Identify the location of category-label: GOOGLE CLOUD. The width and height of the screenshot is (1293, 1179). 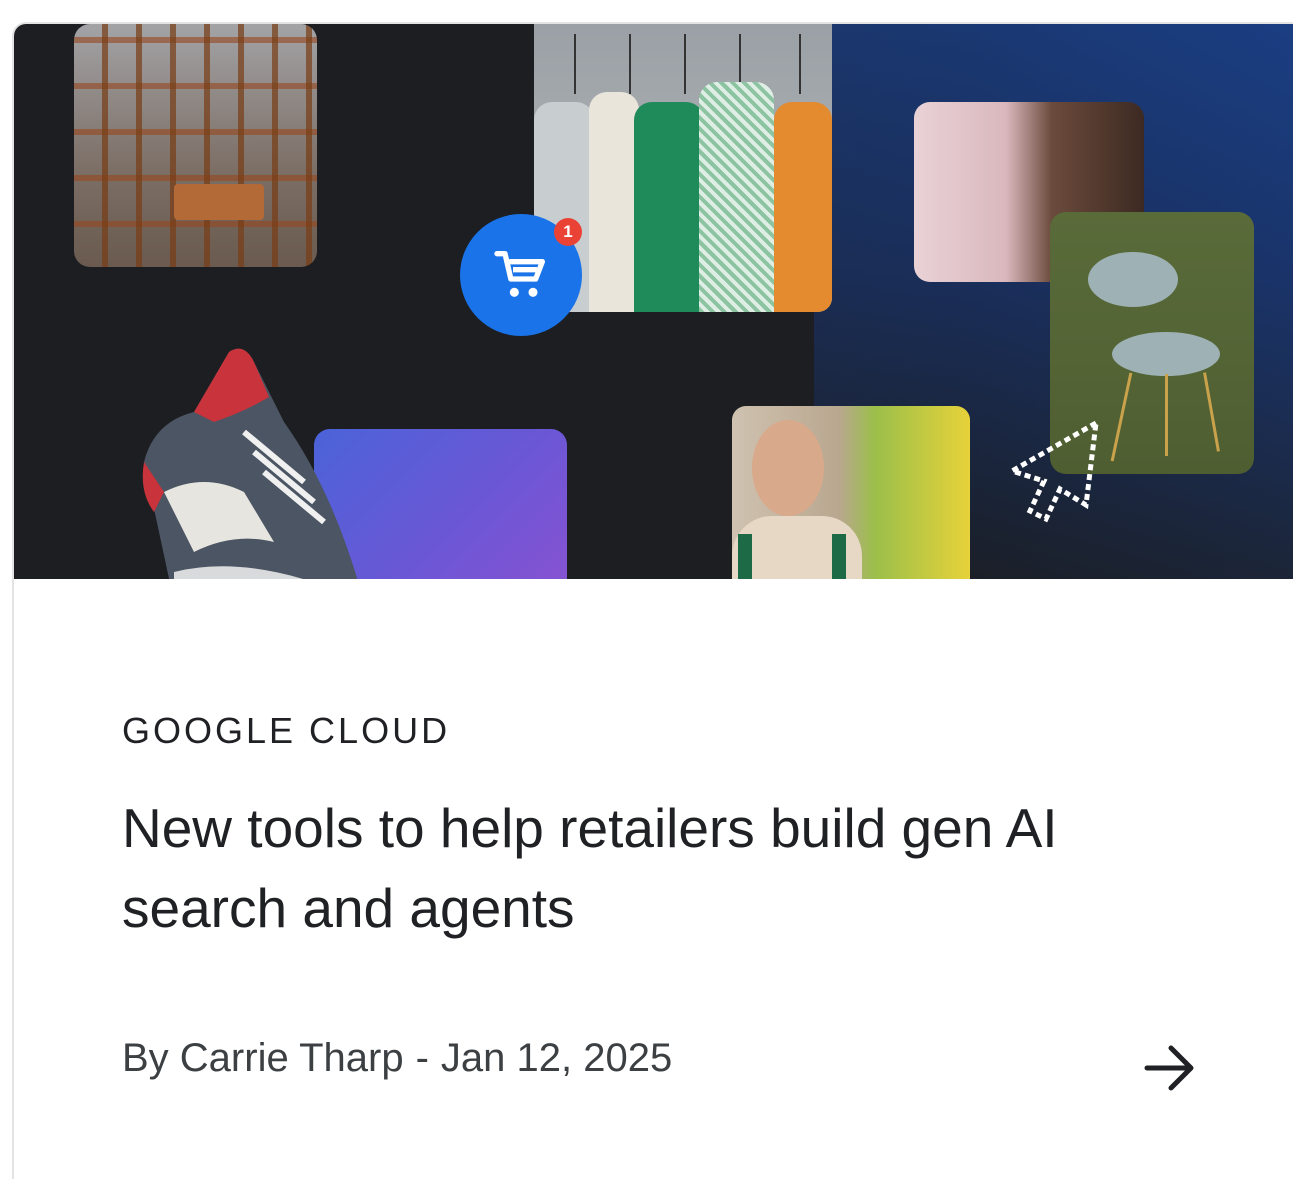
(286, 730).